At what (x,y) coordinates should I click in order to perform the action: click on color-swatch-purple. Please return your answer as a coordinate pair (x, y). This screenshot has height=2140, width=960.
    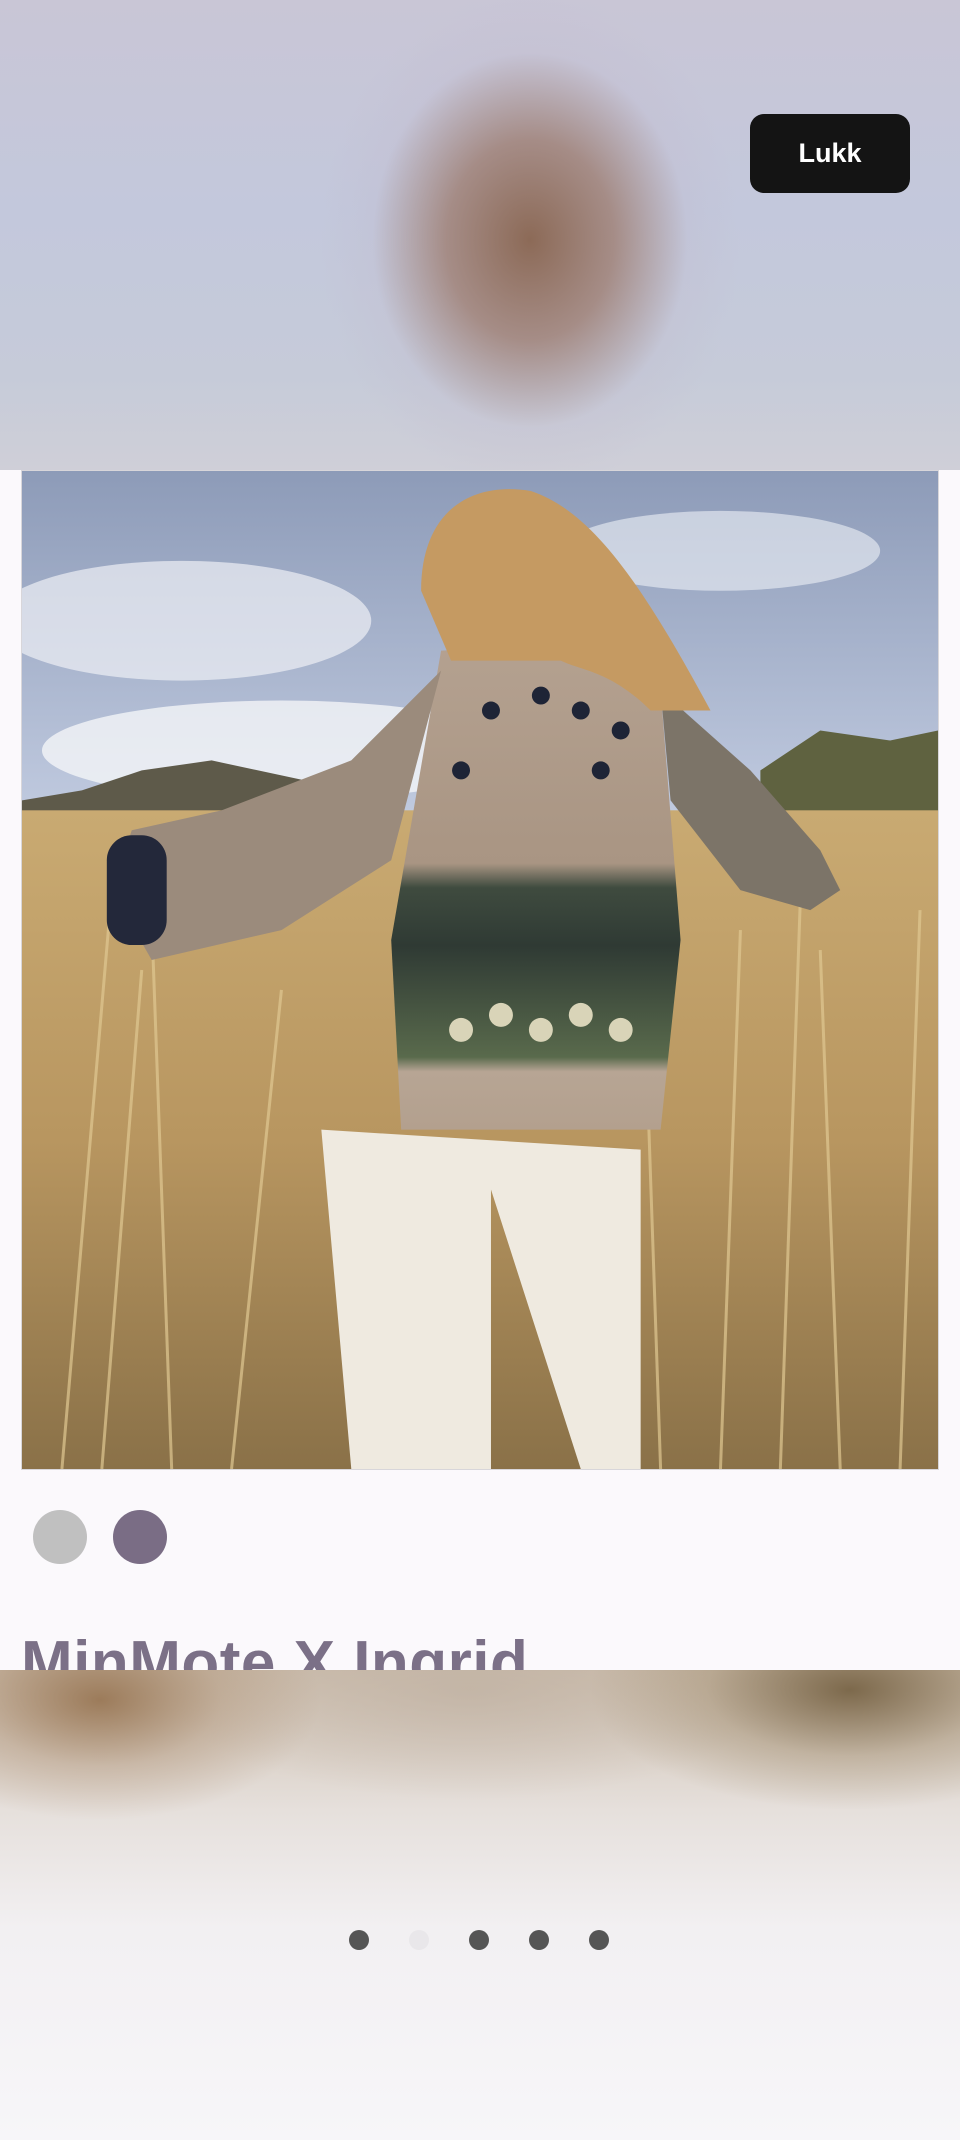
    Looking at the image, I should click on (140, 1537).